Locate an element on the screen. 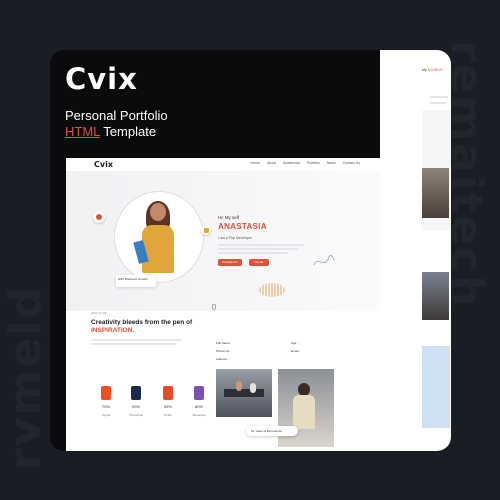 The image size is (500, 500). nav-home: Home is located at coordinates (254, 163).